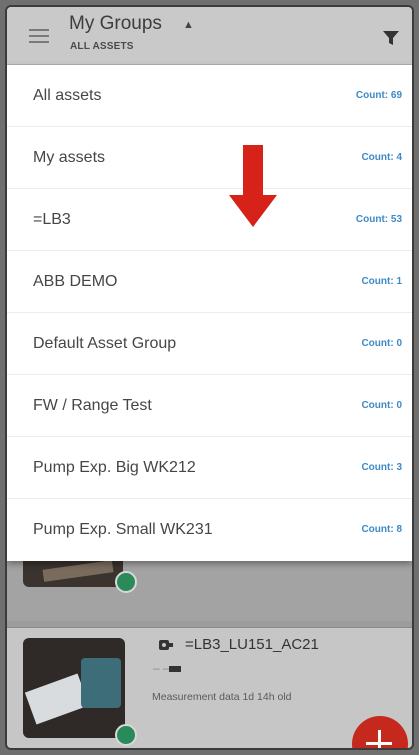  I want to click on group-item-default-asset-group: Default Asset Group Count: 0, so click(209, 344).